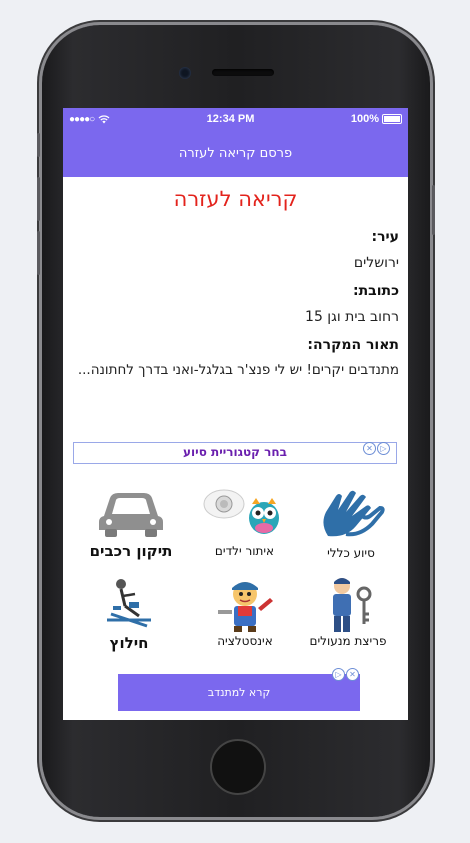  Describe the element at coordinates (129, 603) in the screenshot. I see `rescue-icon` at that location.